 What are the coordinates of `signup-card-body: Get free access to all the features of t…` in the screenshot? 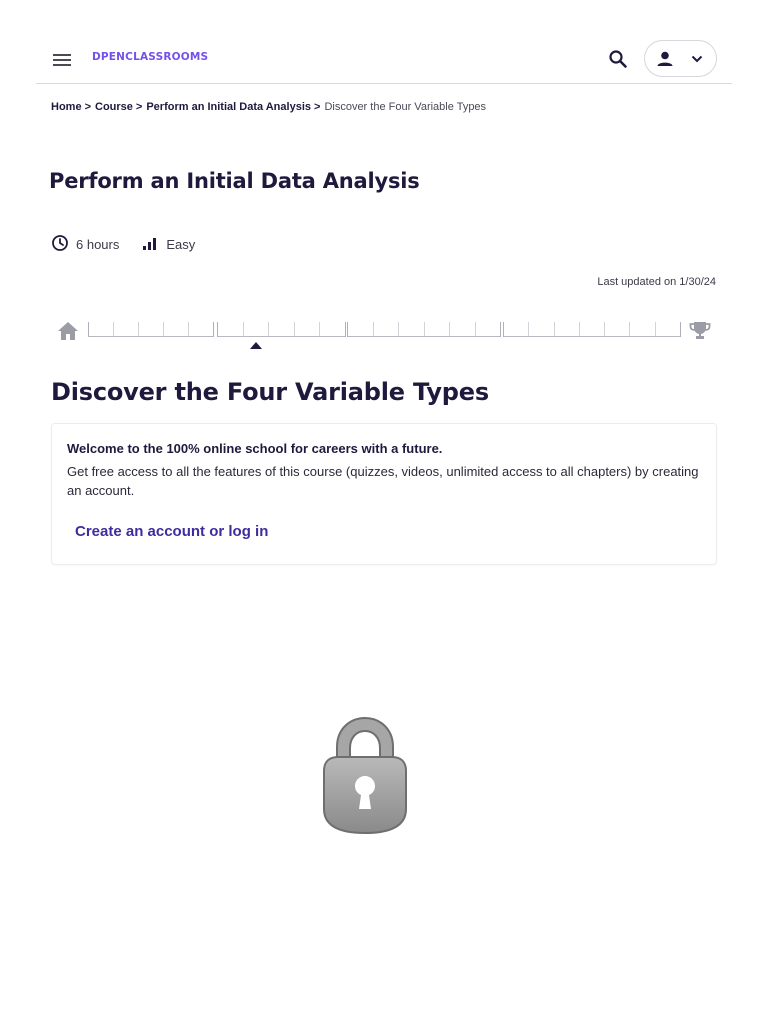 It's located at (383, 481).